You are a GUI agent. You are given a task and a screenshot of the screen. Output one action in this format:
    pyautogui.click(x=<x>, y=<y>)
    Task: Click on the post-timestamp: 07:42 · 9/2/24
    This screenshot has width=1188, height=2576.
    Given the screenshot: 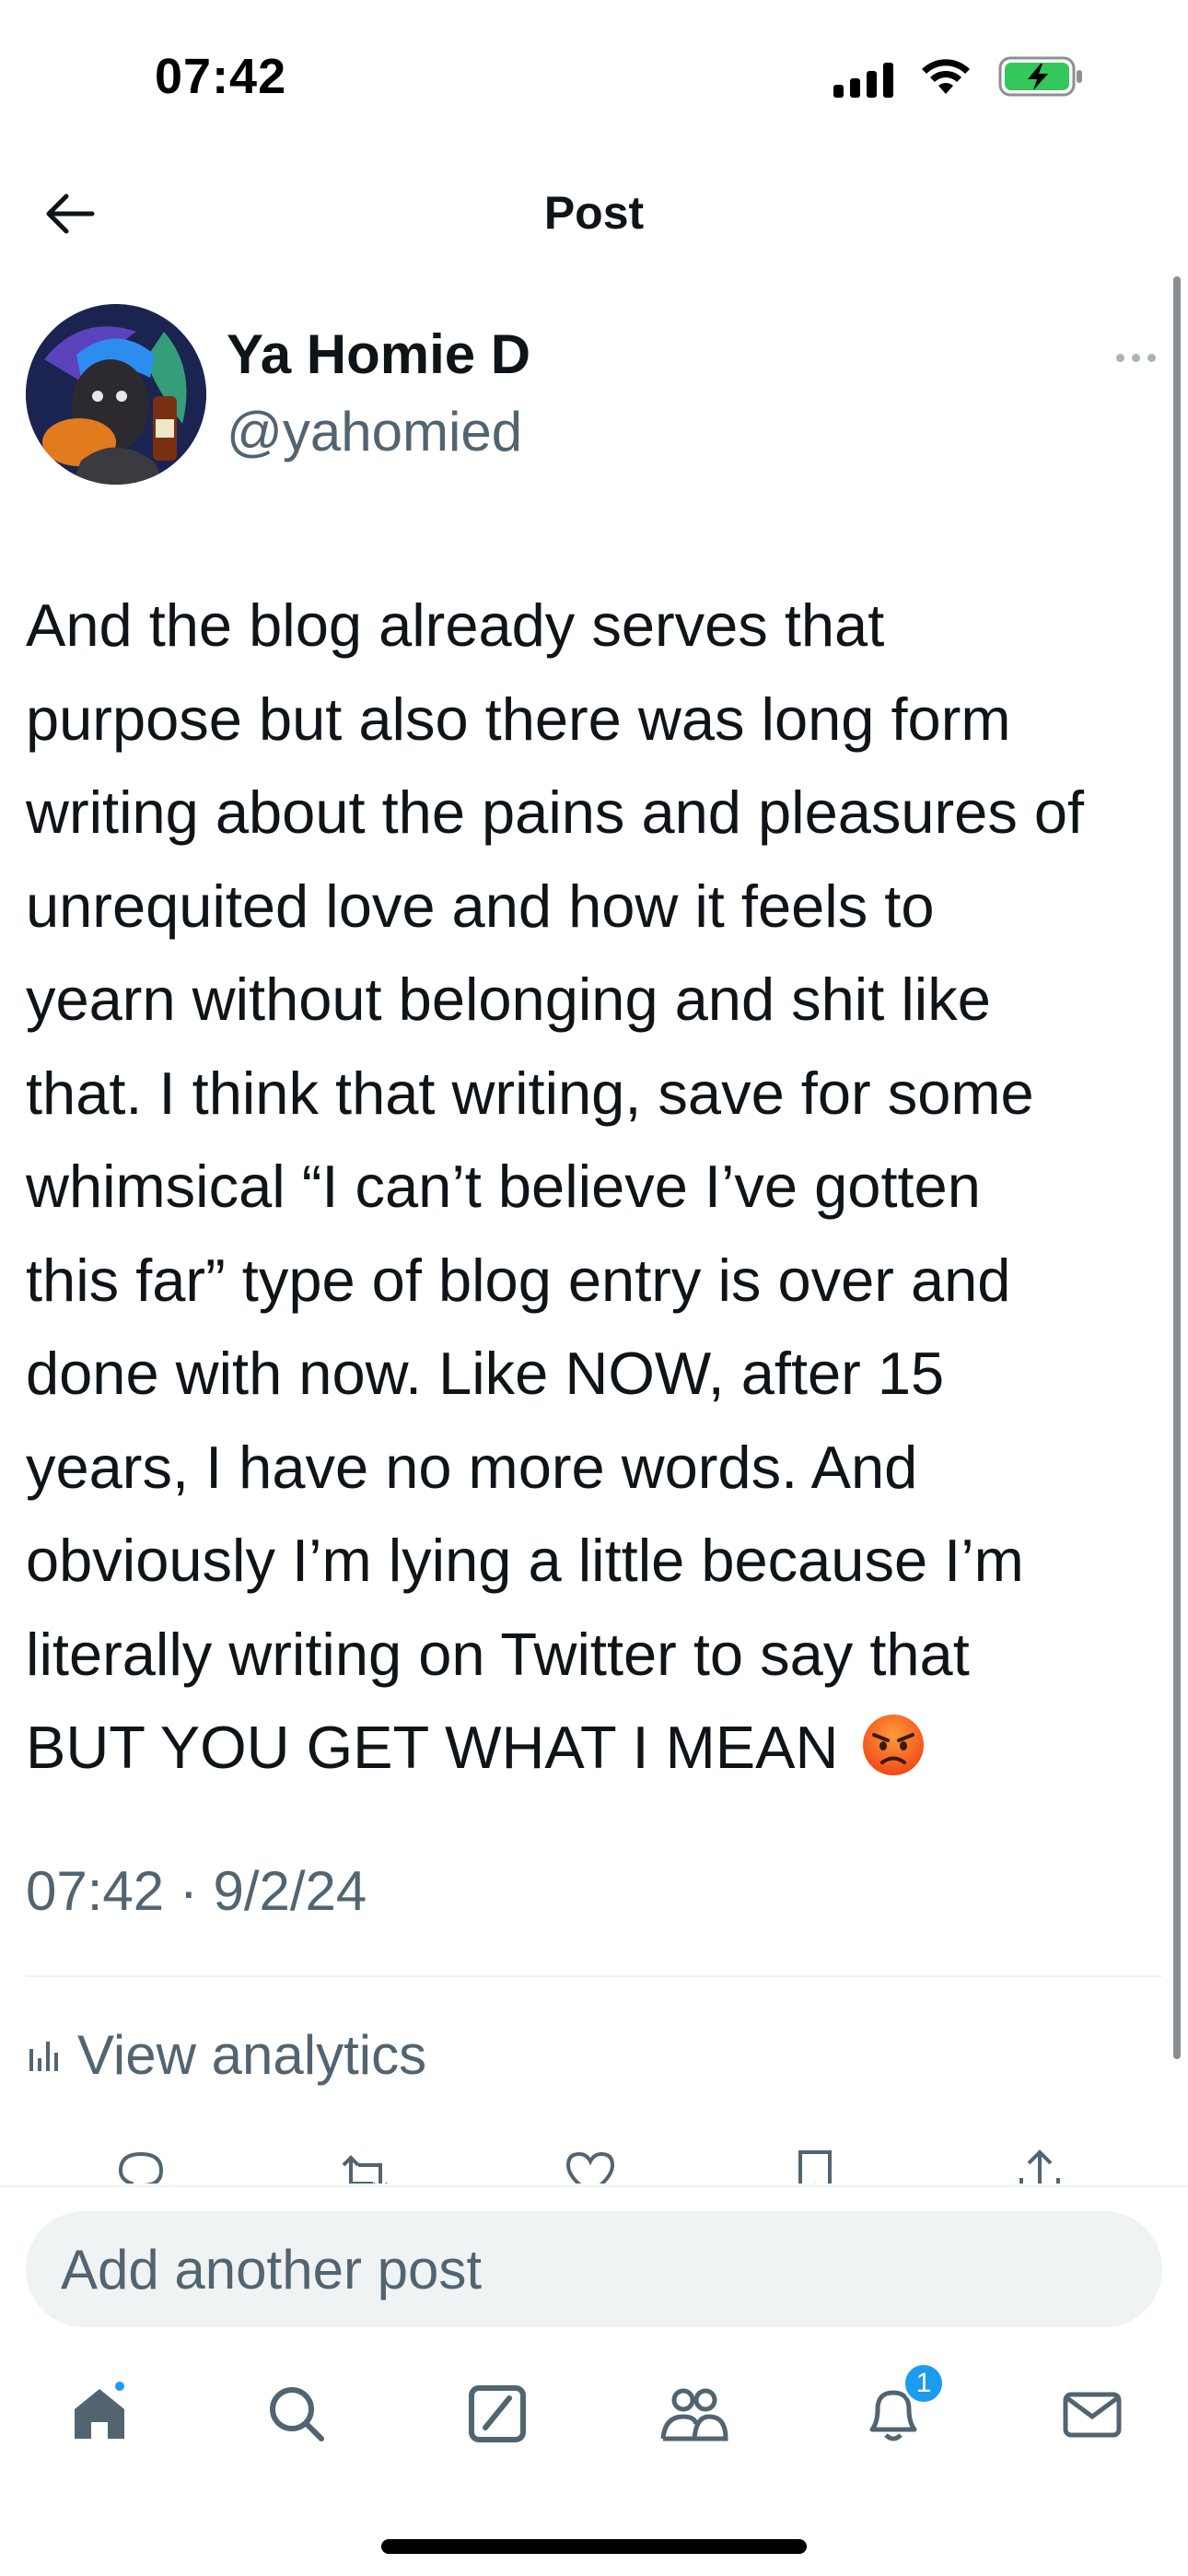 What is the action you would take?
    pyautogui.click(x=196, y=1891)
    